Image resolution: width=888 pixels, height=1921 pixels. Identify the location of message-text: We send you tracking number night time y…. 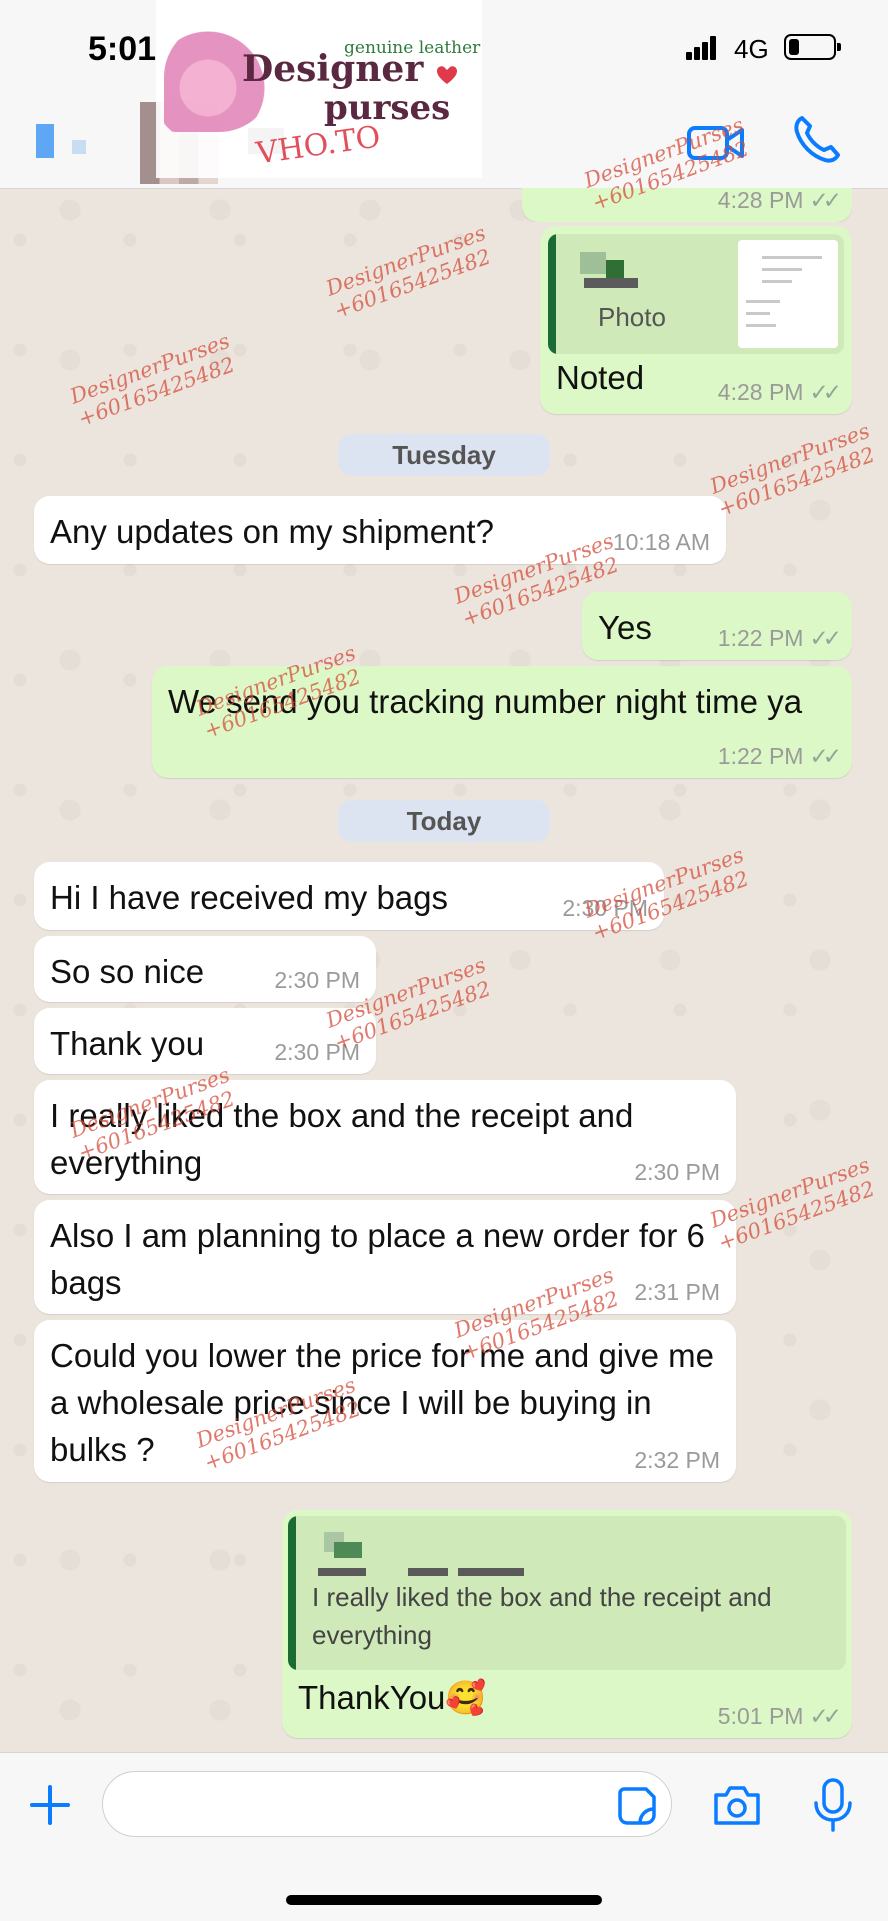
(485, 701).